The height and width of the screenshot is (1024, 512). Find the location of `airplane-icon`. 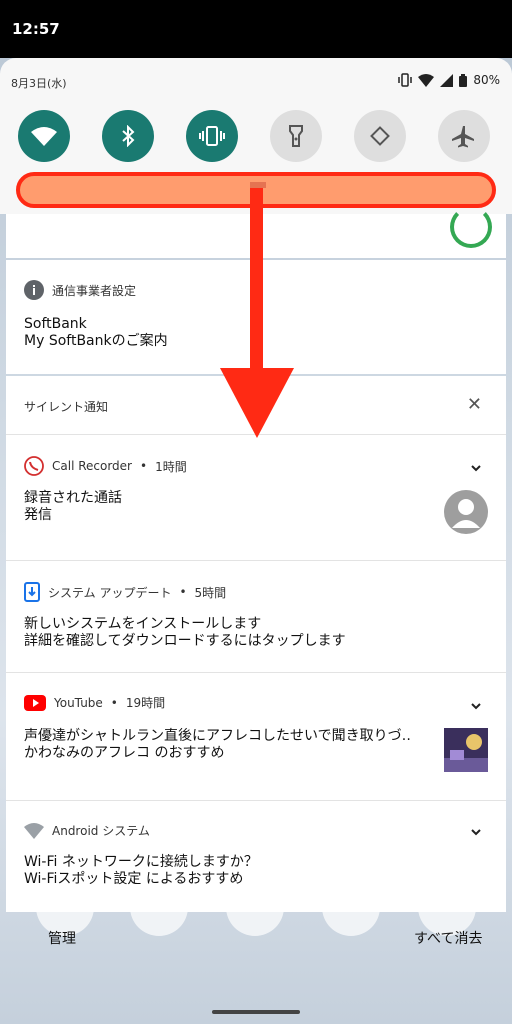

airplane-icon is located at coordinates (463, 137).